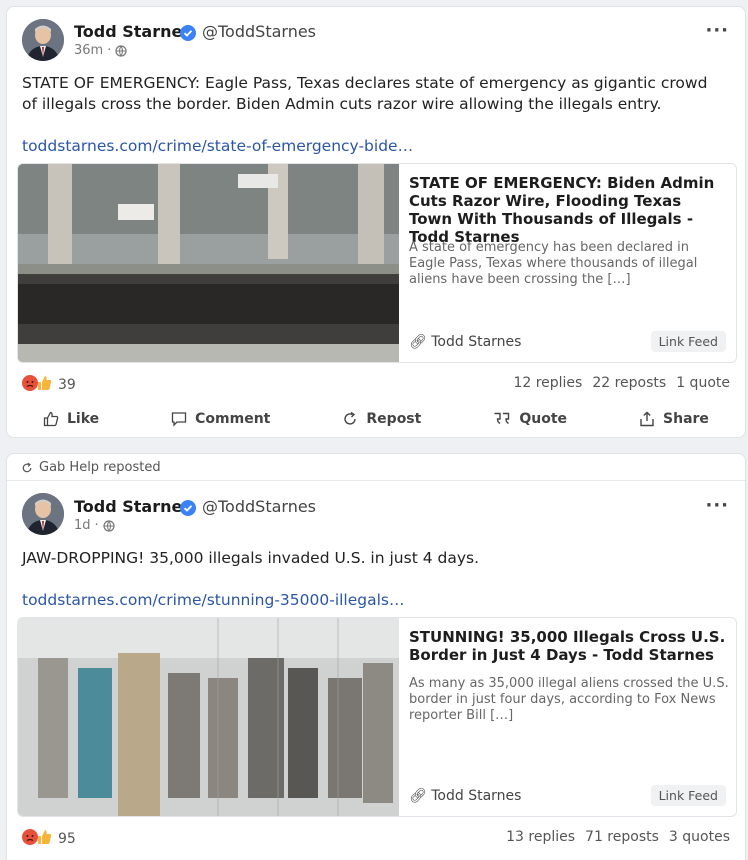 The image size is (748, 860). I want to click on post-meta: 36m ·, so click(100, 50).